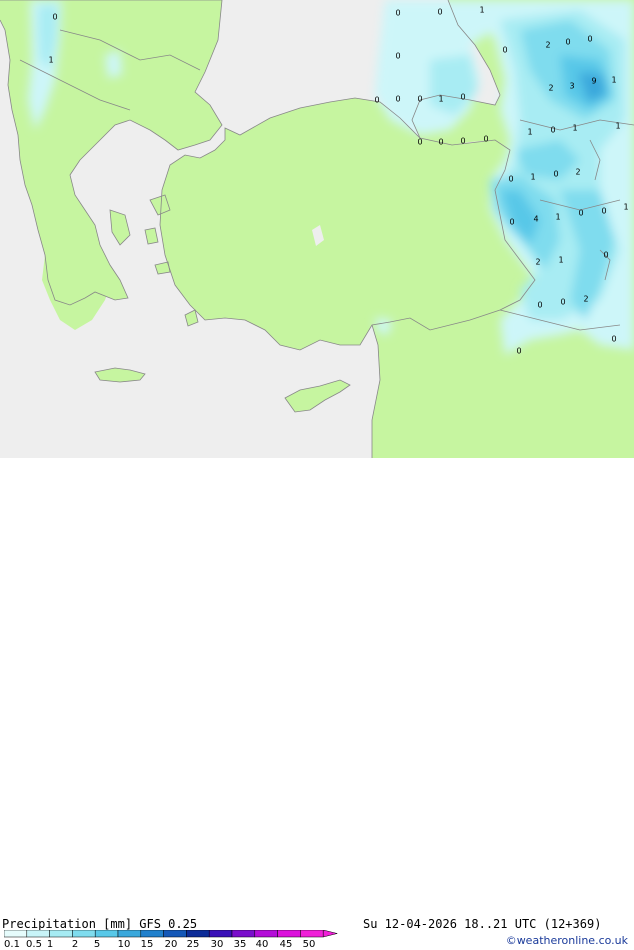  What do you see at coordinates (34, 944) in the screenshot?
I see `legend-tick-label: 0.5` at bounding box center [34, 944].